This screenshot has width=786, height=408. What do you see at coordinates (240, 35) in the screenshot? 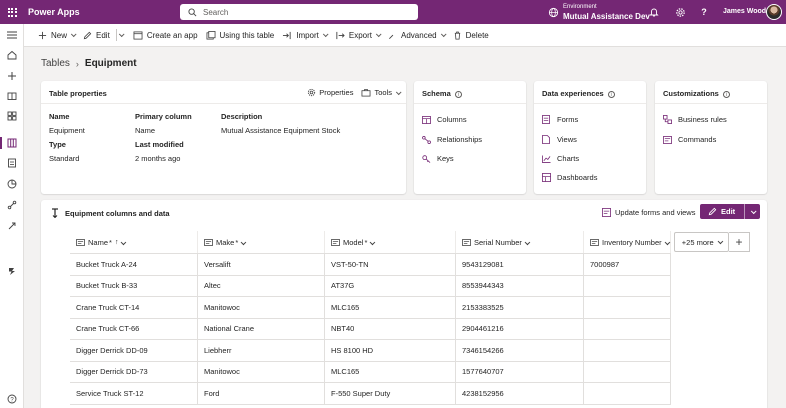
I see `using-table-button: Using this table` at bounding box center [240, 35].